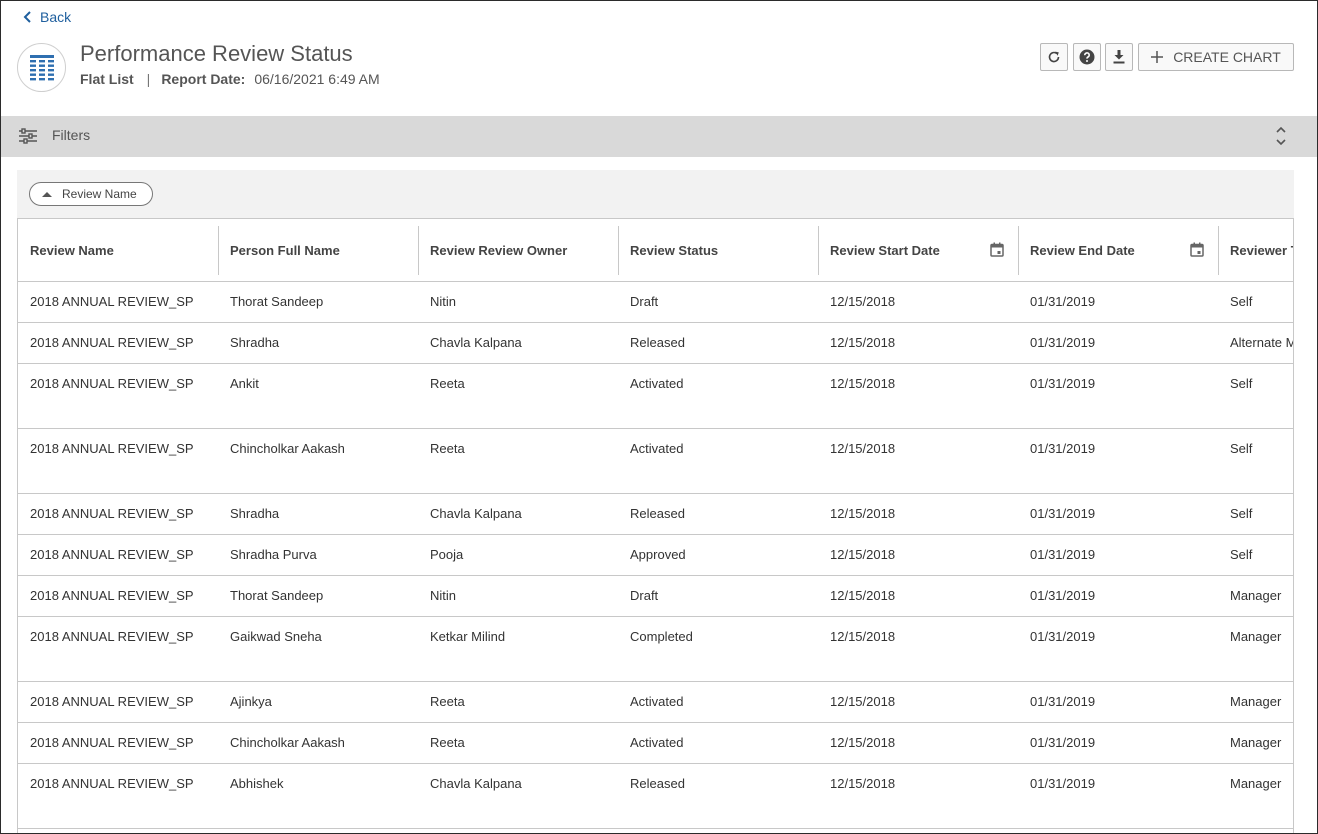 Image resolution: width=1318 pixels, height=834 pixels. I want to click on table-cell: Ajinkya, so click(251, 701).